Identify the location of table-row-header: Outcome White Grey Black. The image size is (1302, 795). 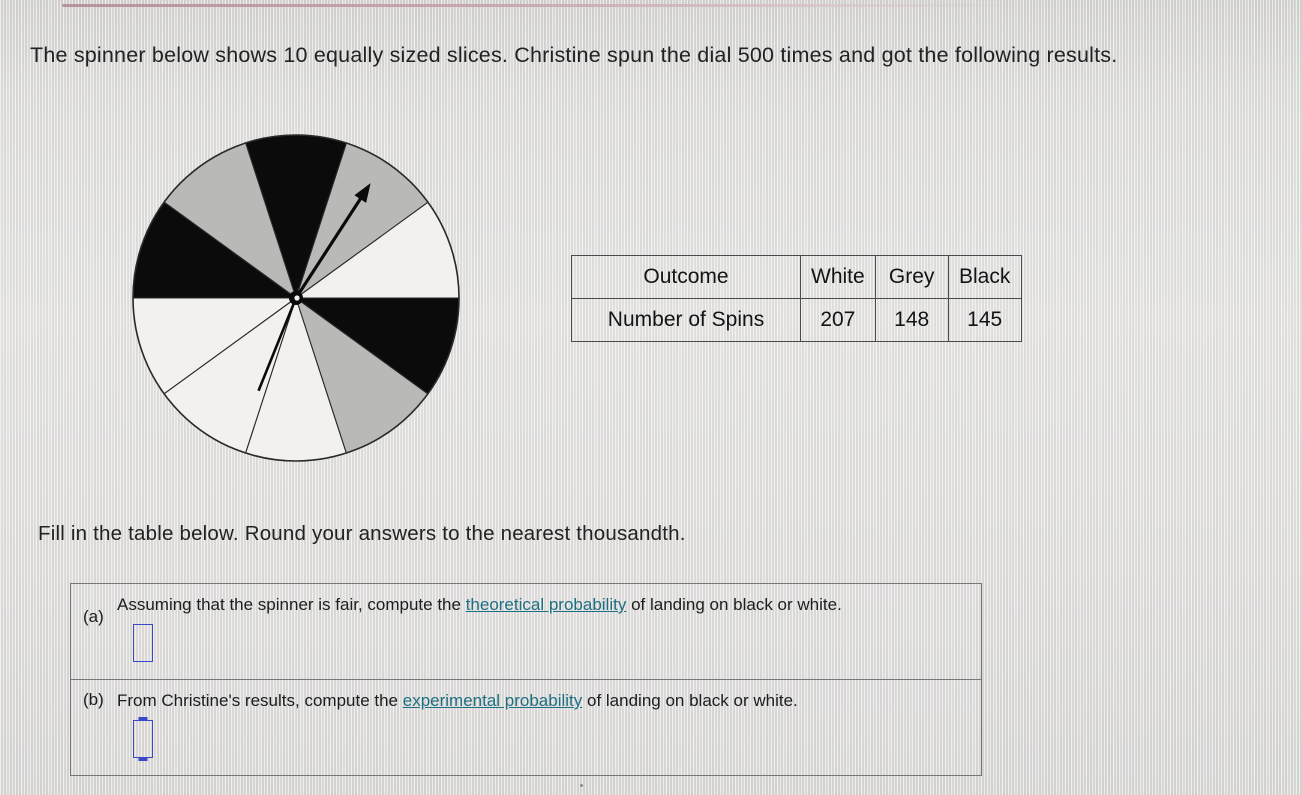
(796, 277).